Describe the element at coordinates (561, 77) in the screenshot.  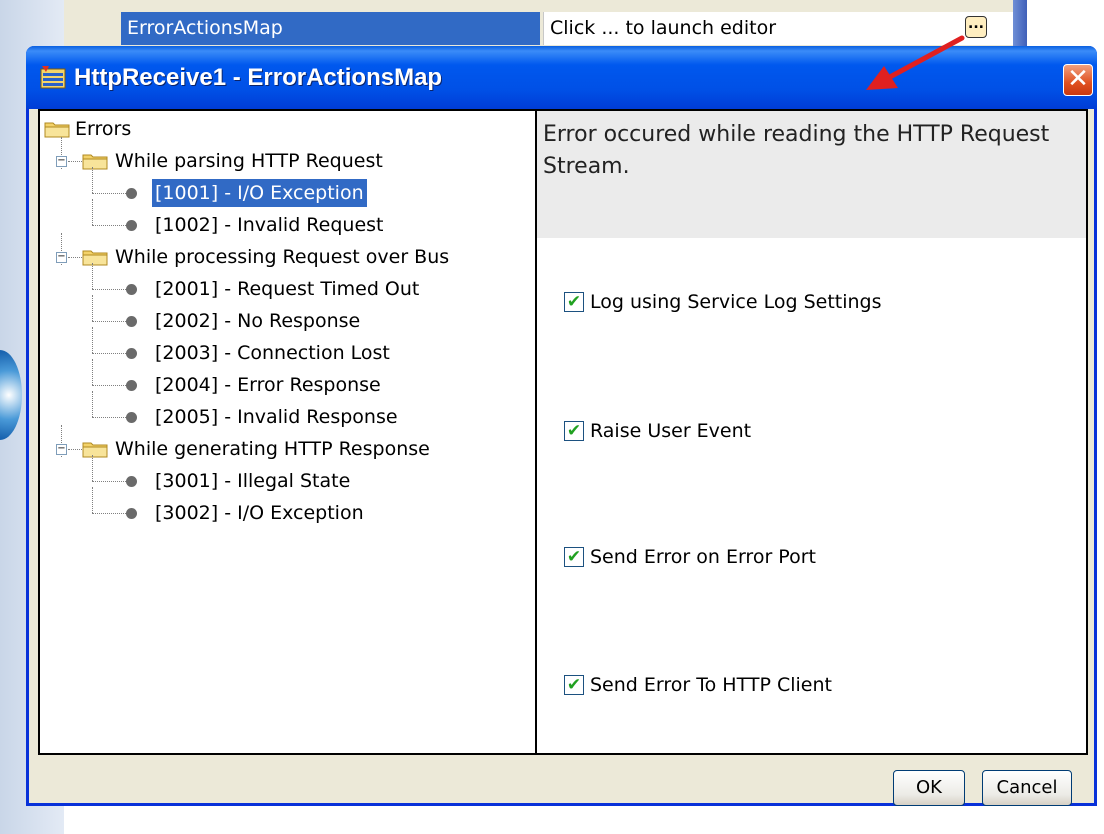
I see `dialog-titlebar: HttpReceive1 - ErrorActionsMap ✕` at that location.